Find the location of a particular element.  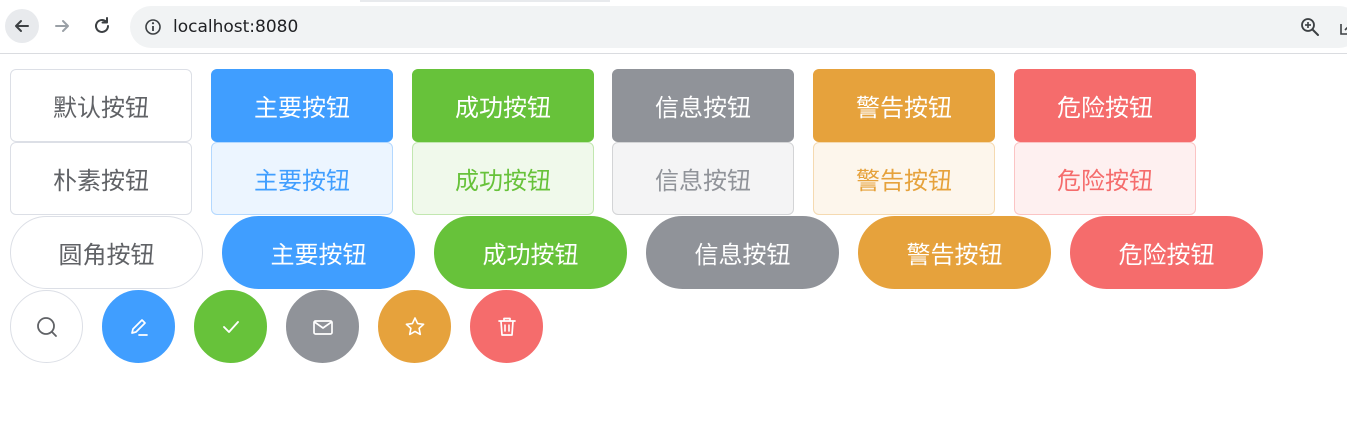

plain-default-button: 朴素按钮 is located at coordinates (101, 178).